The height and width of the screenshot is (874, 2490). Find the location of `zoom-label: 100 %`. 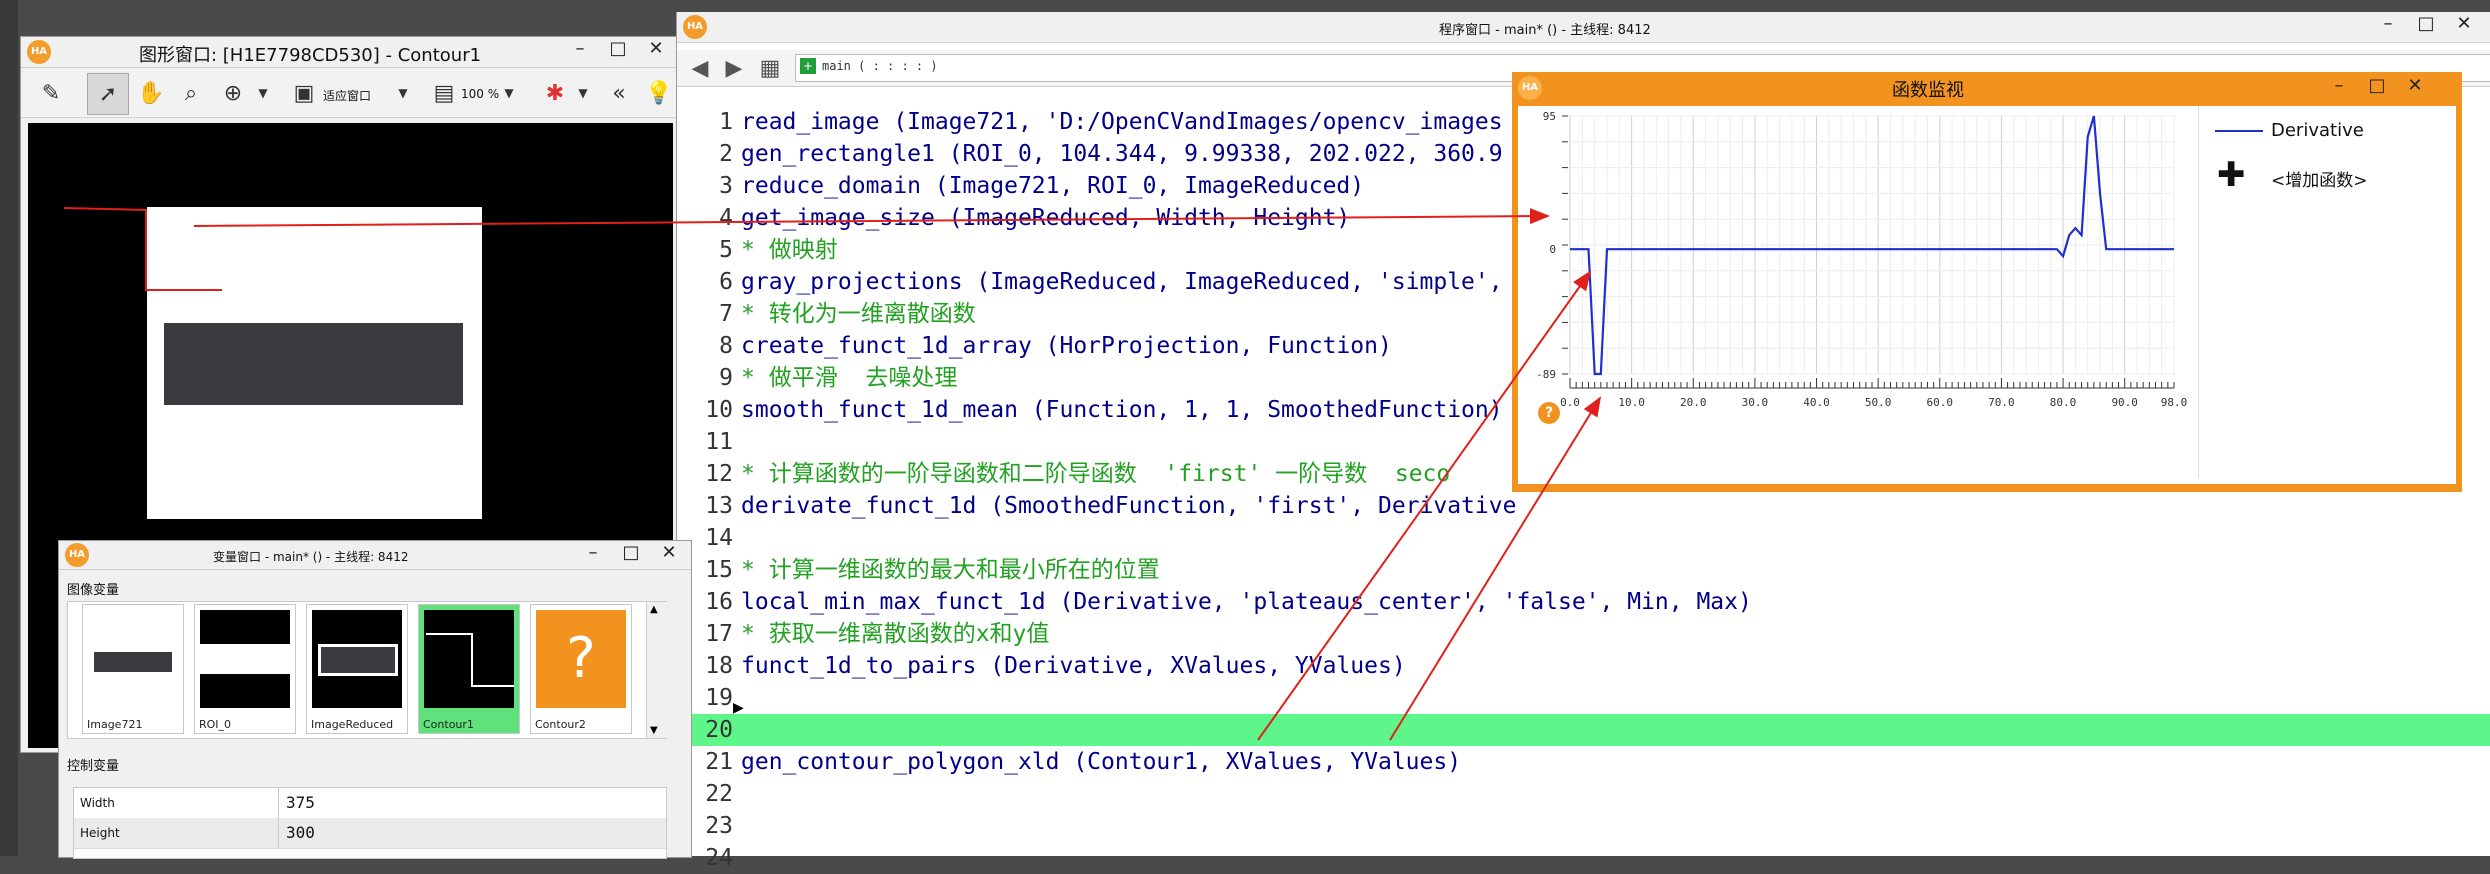

zoom-label: 100 % is located at coordinates (480, 94).